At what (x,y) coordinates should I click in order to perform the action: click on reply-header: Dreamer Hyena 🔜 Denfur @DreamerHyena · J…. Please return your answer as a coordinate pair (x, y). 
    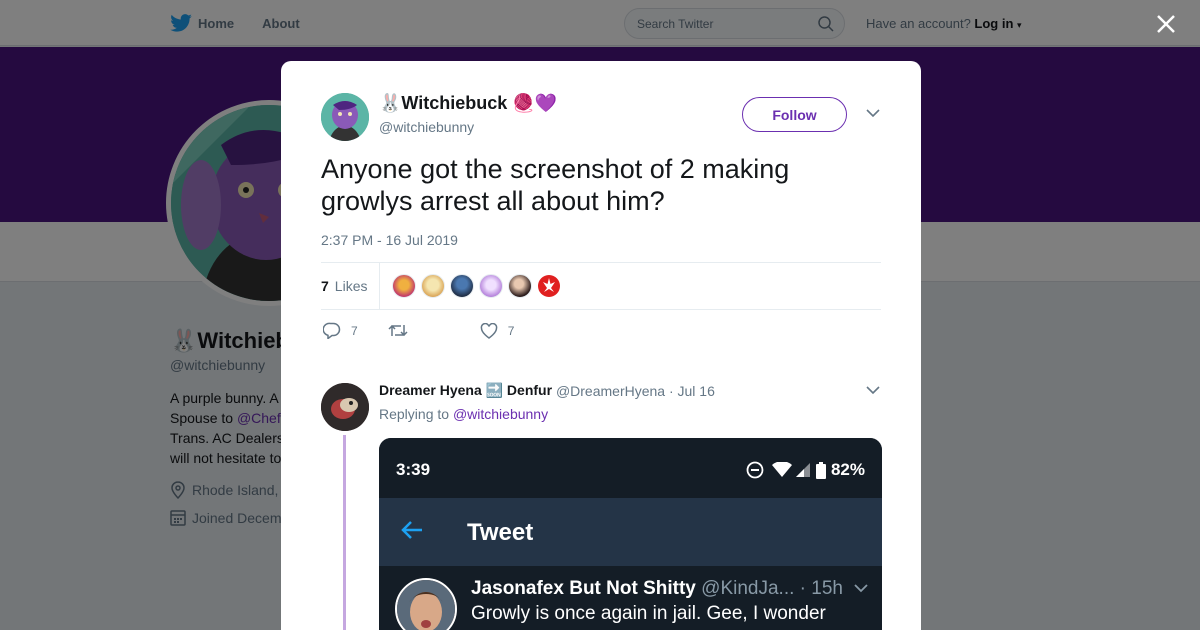
    Looking at the image, I should click on (547, 390).